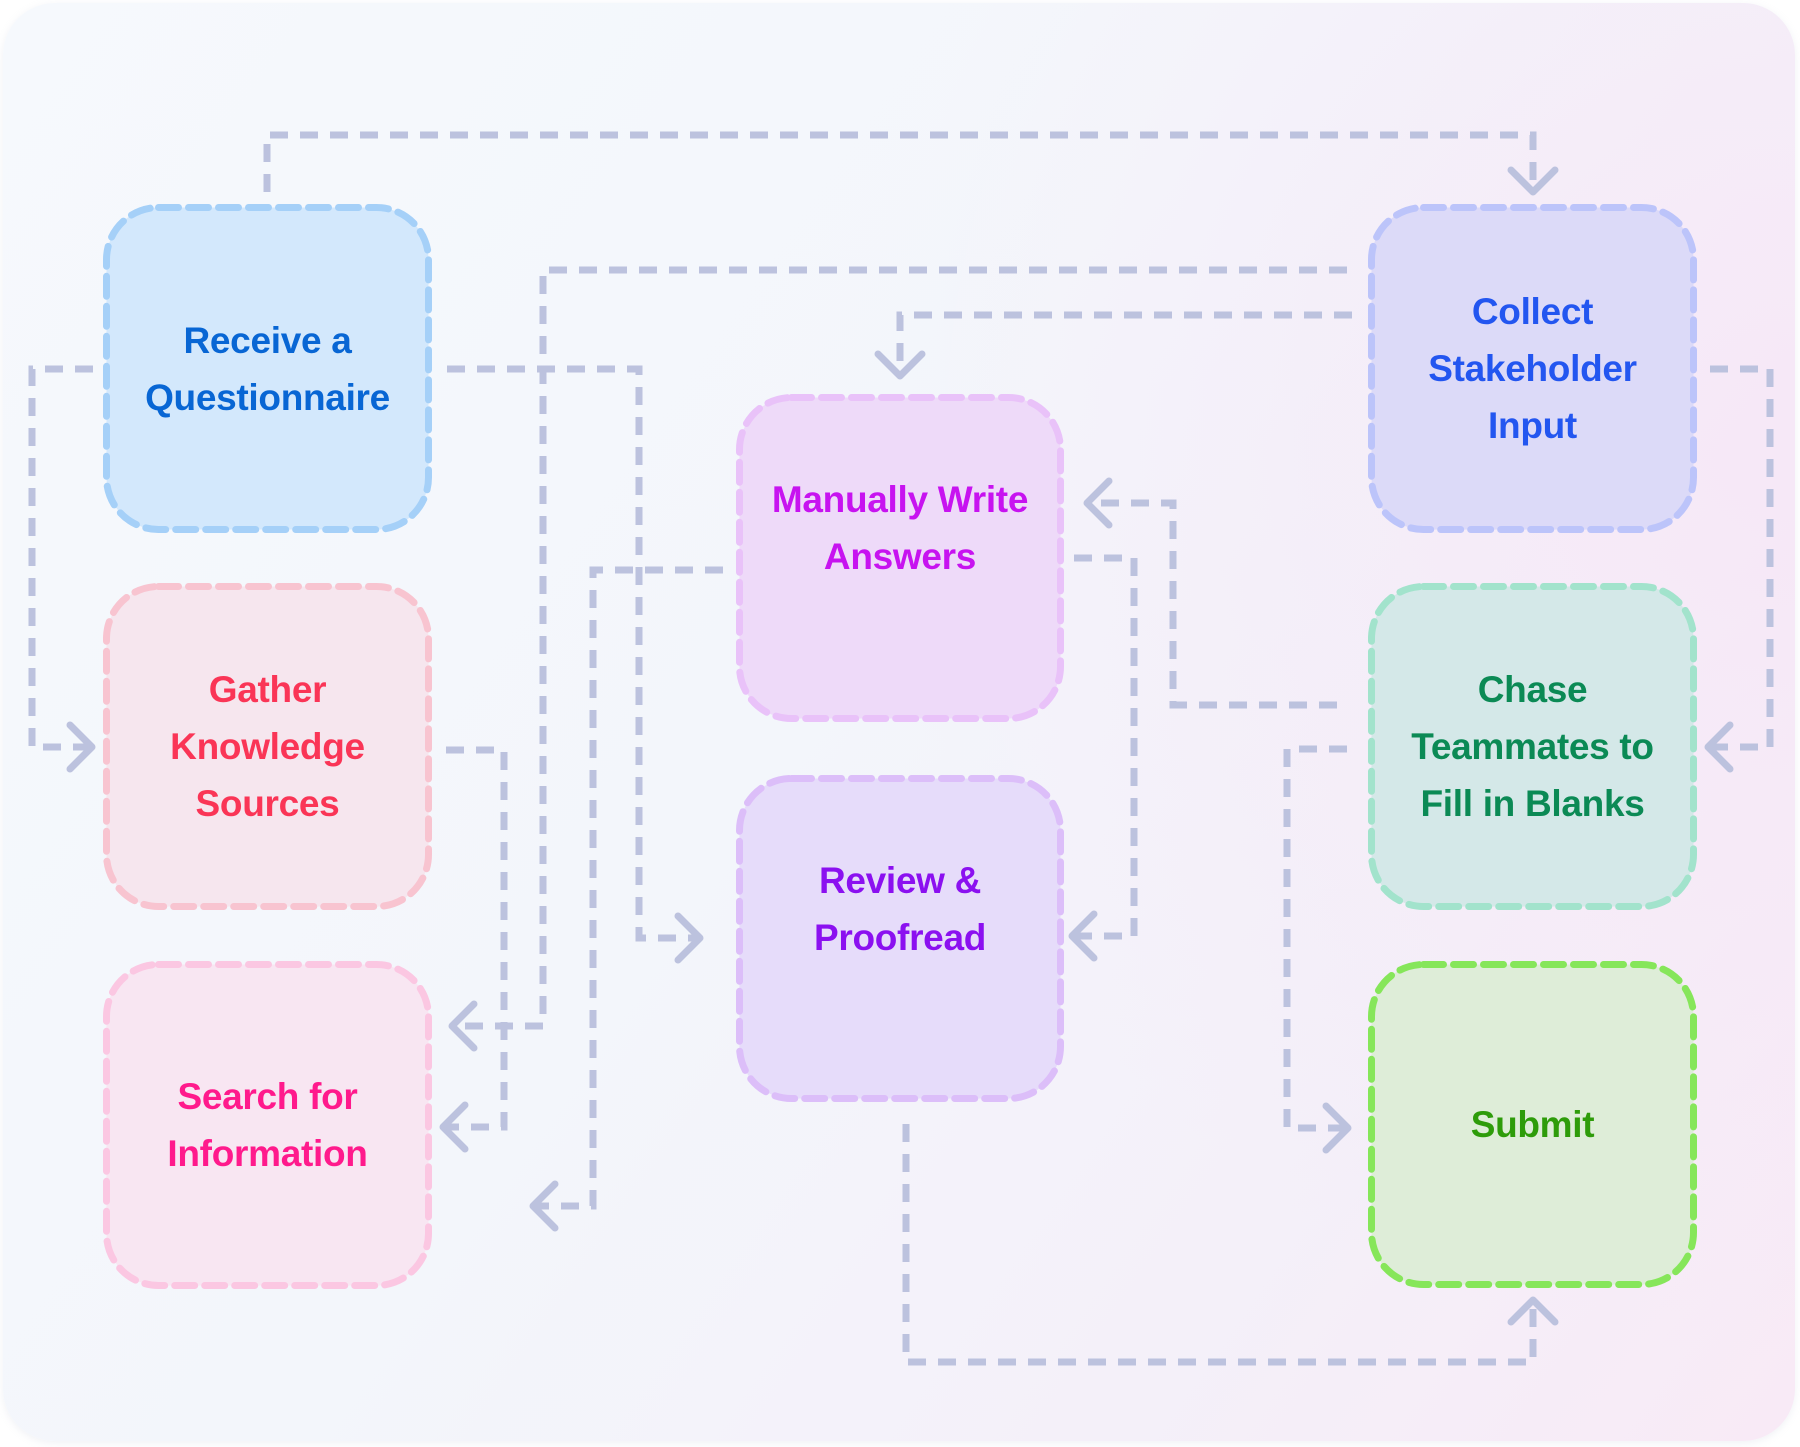 This screenshot has height=1447, width=1800. I want to click on node-manually-write-answers: Manually Write Answers, so click(900, 558).